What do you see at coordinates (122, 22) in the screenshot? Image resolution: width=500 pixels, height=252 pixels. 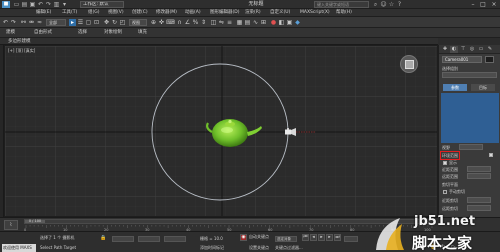 I see `scale-icon: ◰` at bounding box center [122, 22].